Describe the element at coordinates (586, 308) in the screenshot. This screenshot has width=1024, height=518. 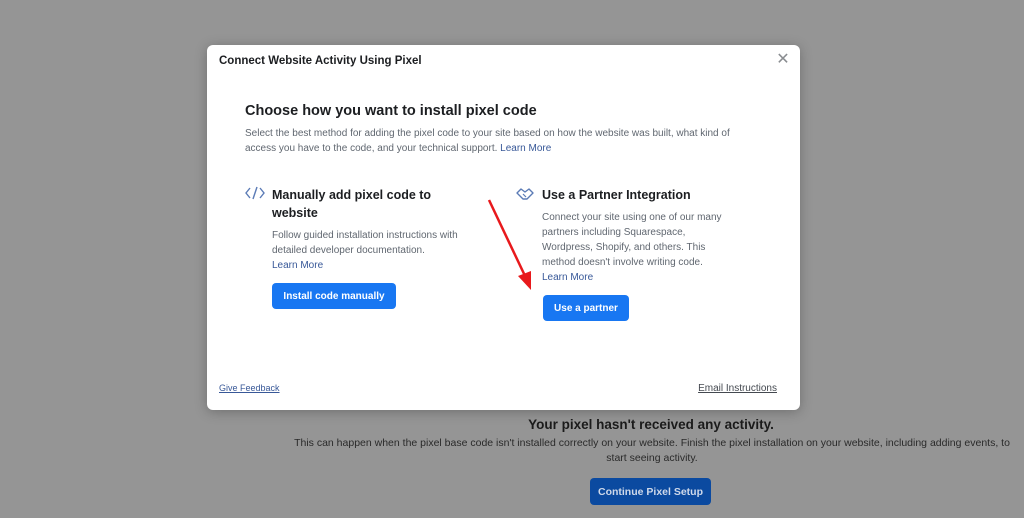
I see `use-a-partner-button: Use a partner` at that location.